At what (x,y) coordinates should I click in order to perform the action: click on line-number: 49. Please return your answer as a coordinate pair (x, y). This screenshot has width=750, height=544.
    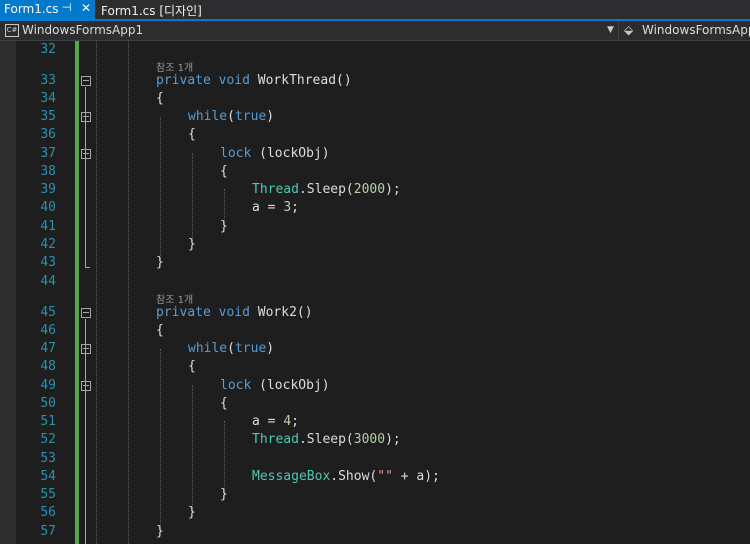
    Looking at the image, I should click on (48, 385).